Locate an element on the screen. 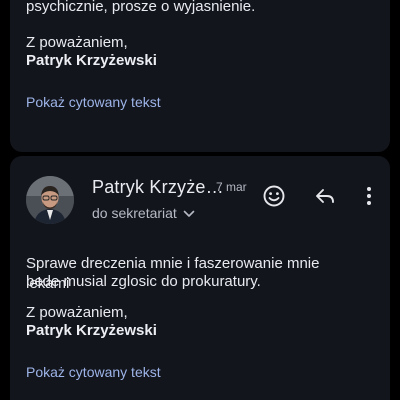  reply-icon is located at coordinates (325, 196).